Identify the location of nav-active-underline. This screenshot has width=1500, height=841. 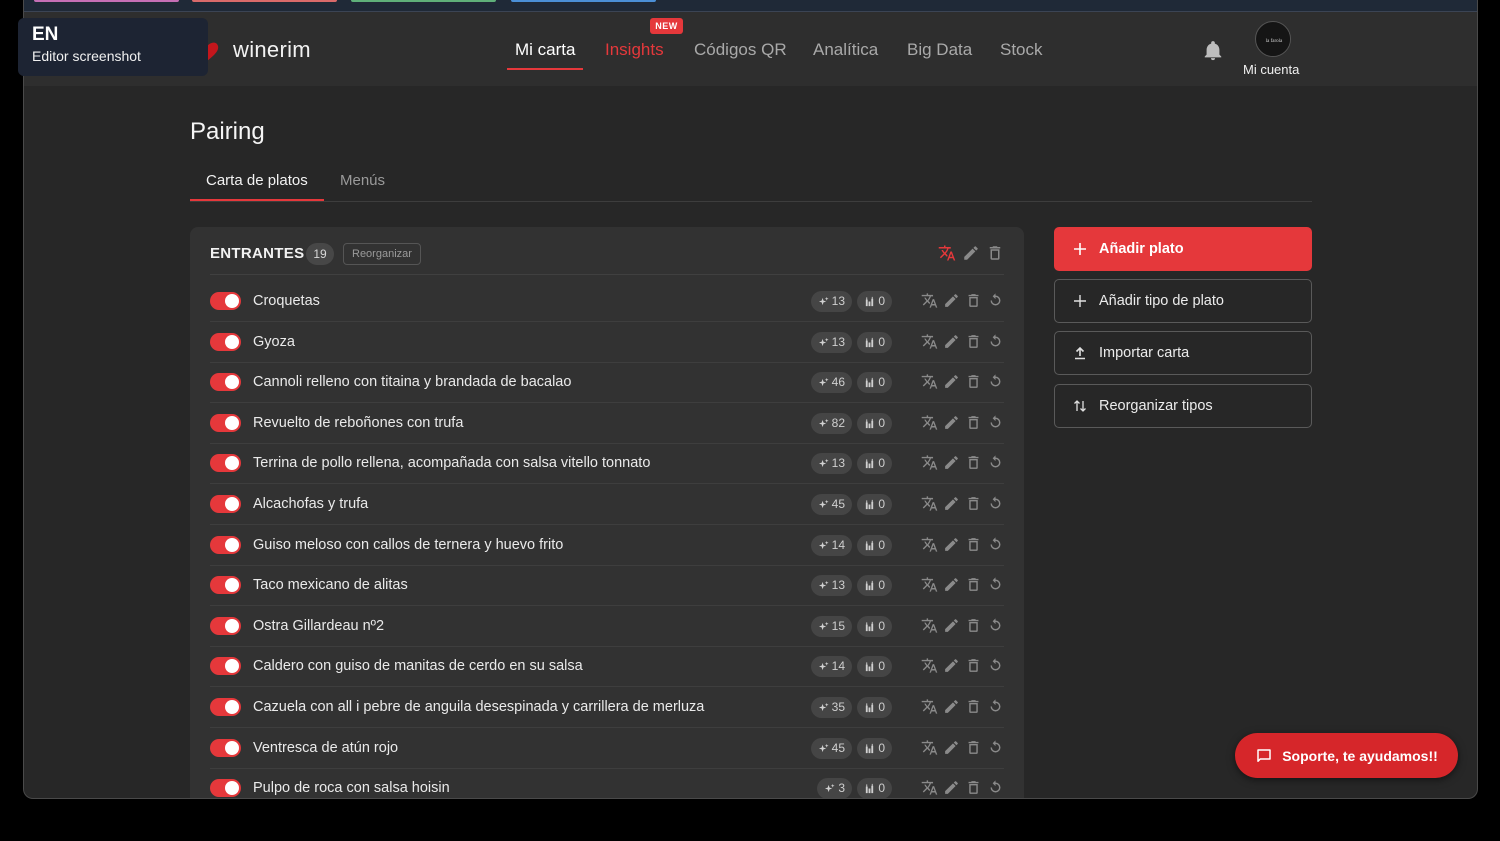
(545, 69).